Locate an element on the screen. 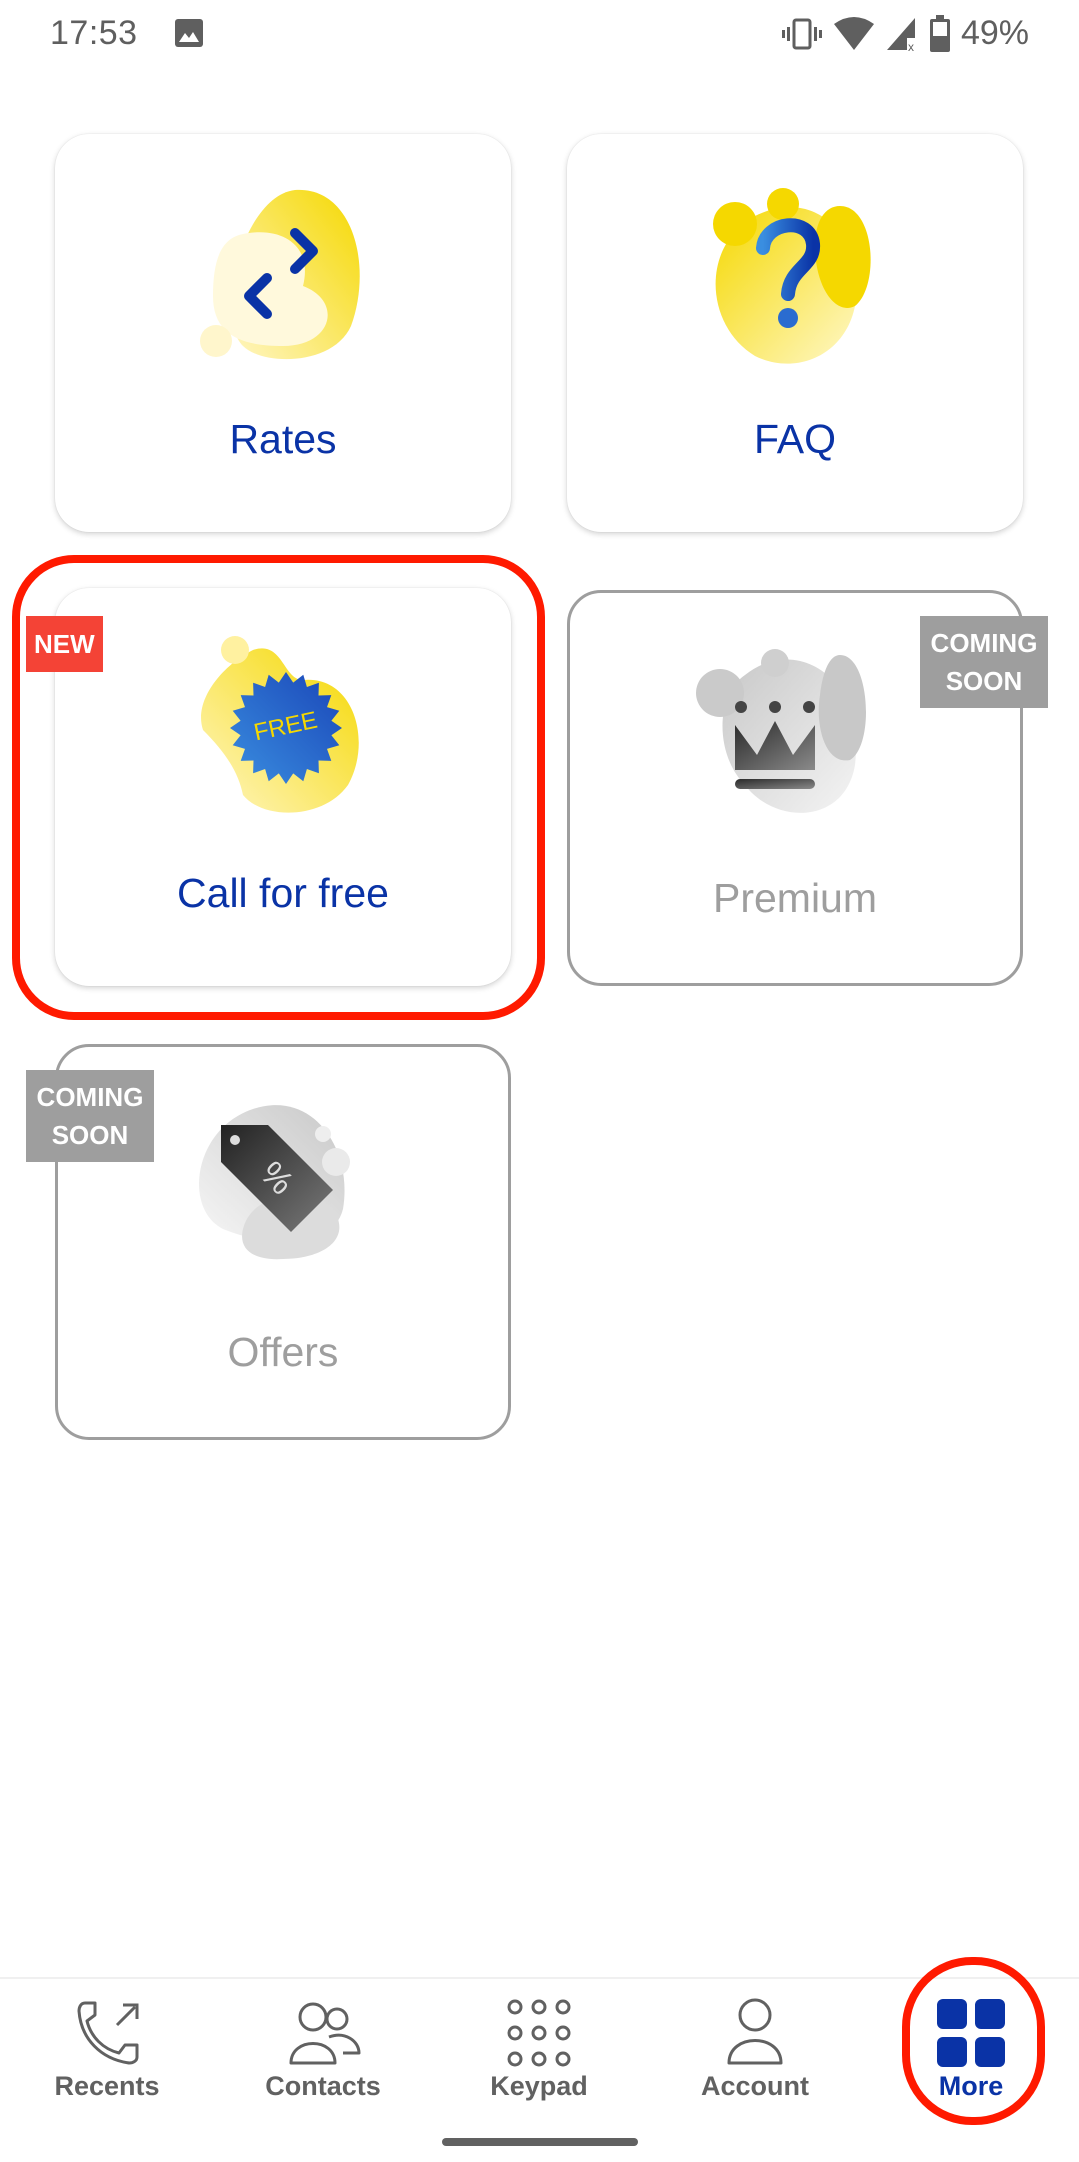 This screenshot has width=1079, height=2162. nav-label: Recents is located at coordinates (107, 2086).